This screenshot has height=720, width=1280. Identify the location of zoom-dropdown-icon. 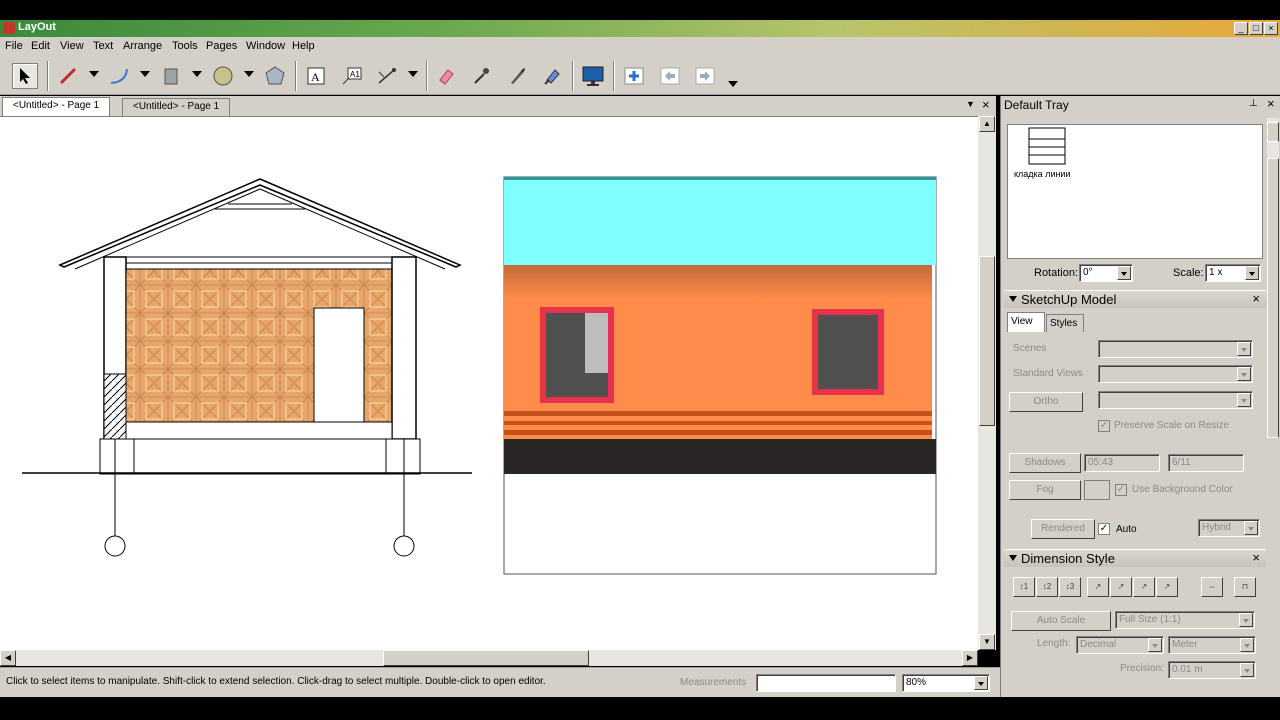
(981, 683).